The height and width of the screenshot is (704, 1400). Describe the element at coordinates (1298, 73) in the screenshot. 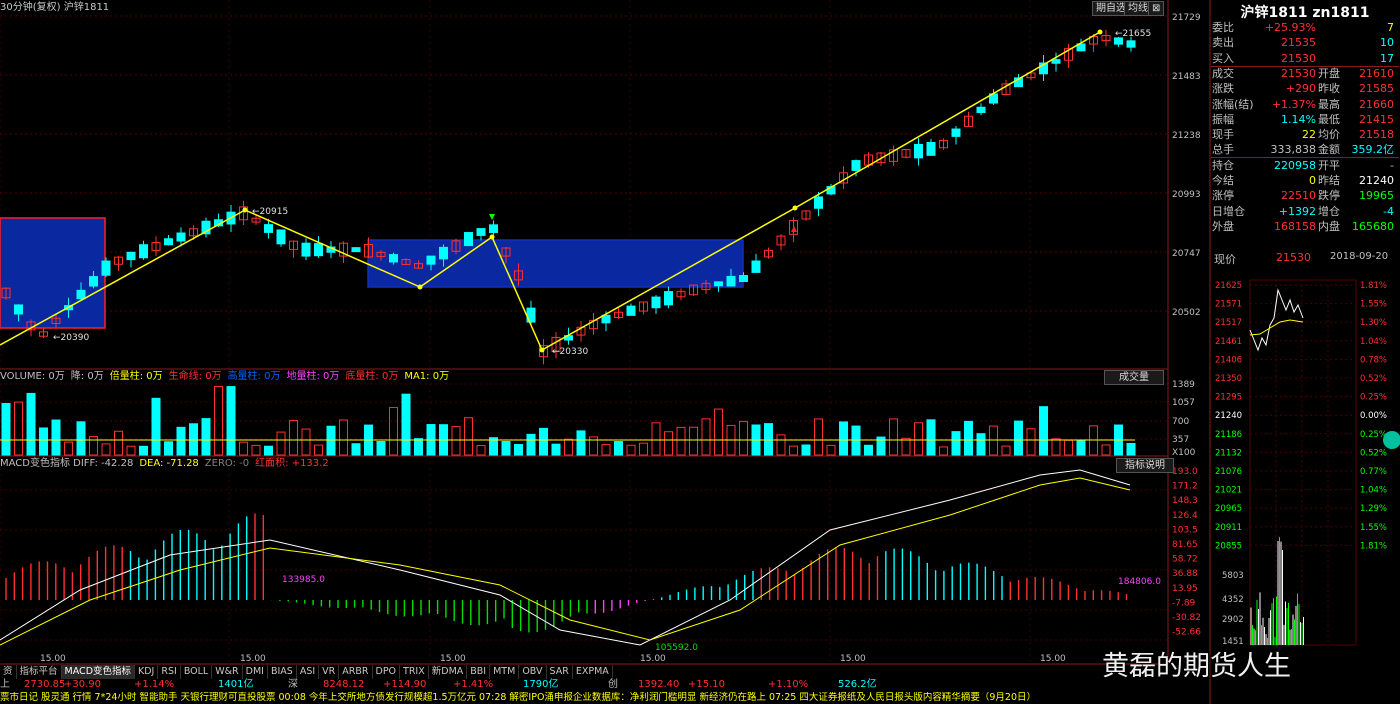

I see `quote-value: 21530` at that location.